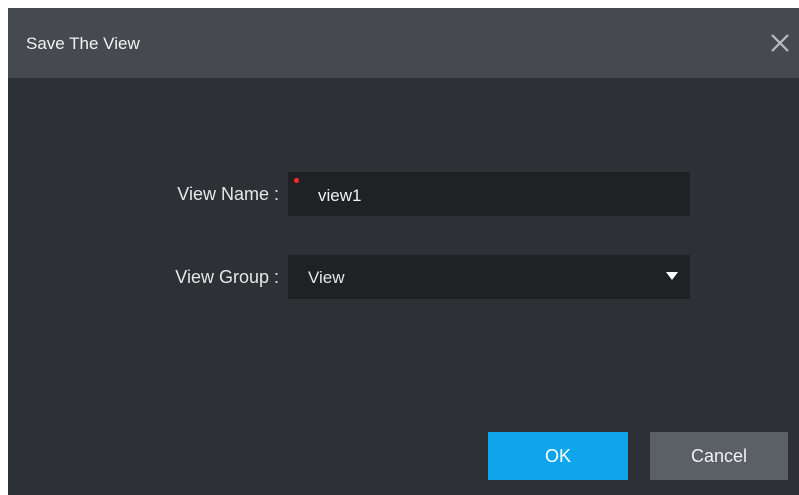 Image resolution: width=799 pixels, height=495 pixels. What do you see at coordinates (296, 180) in the screenshot?
I see `required-indicator-icon` at bounding box center [296, 180].